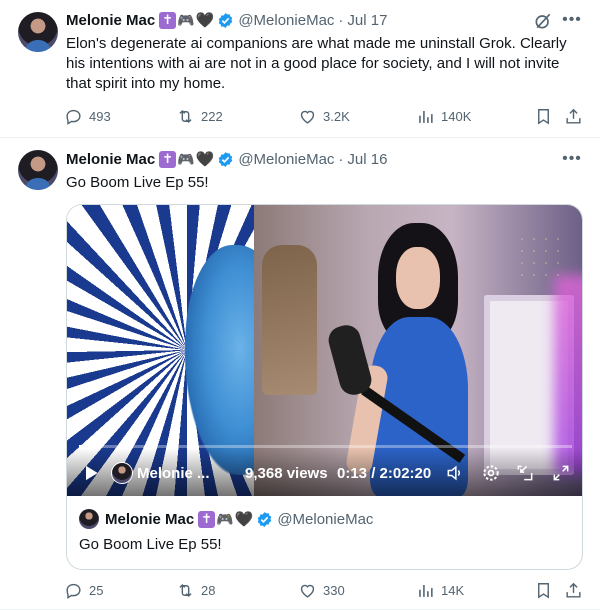  I want to click on tweet-header: Melonie Mac ✝ 🎮 🖤 @MelonieMac · Jul 17, so click(226, 20).